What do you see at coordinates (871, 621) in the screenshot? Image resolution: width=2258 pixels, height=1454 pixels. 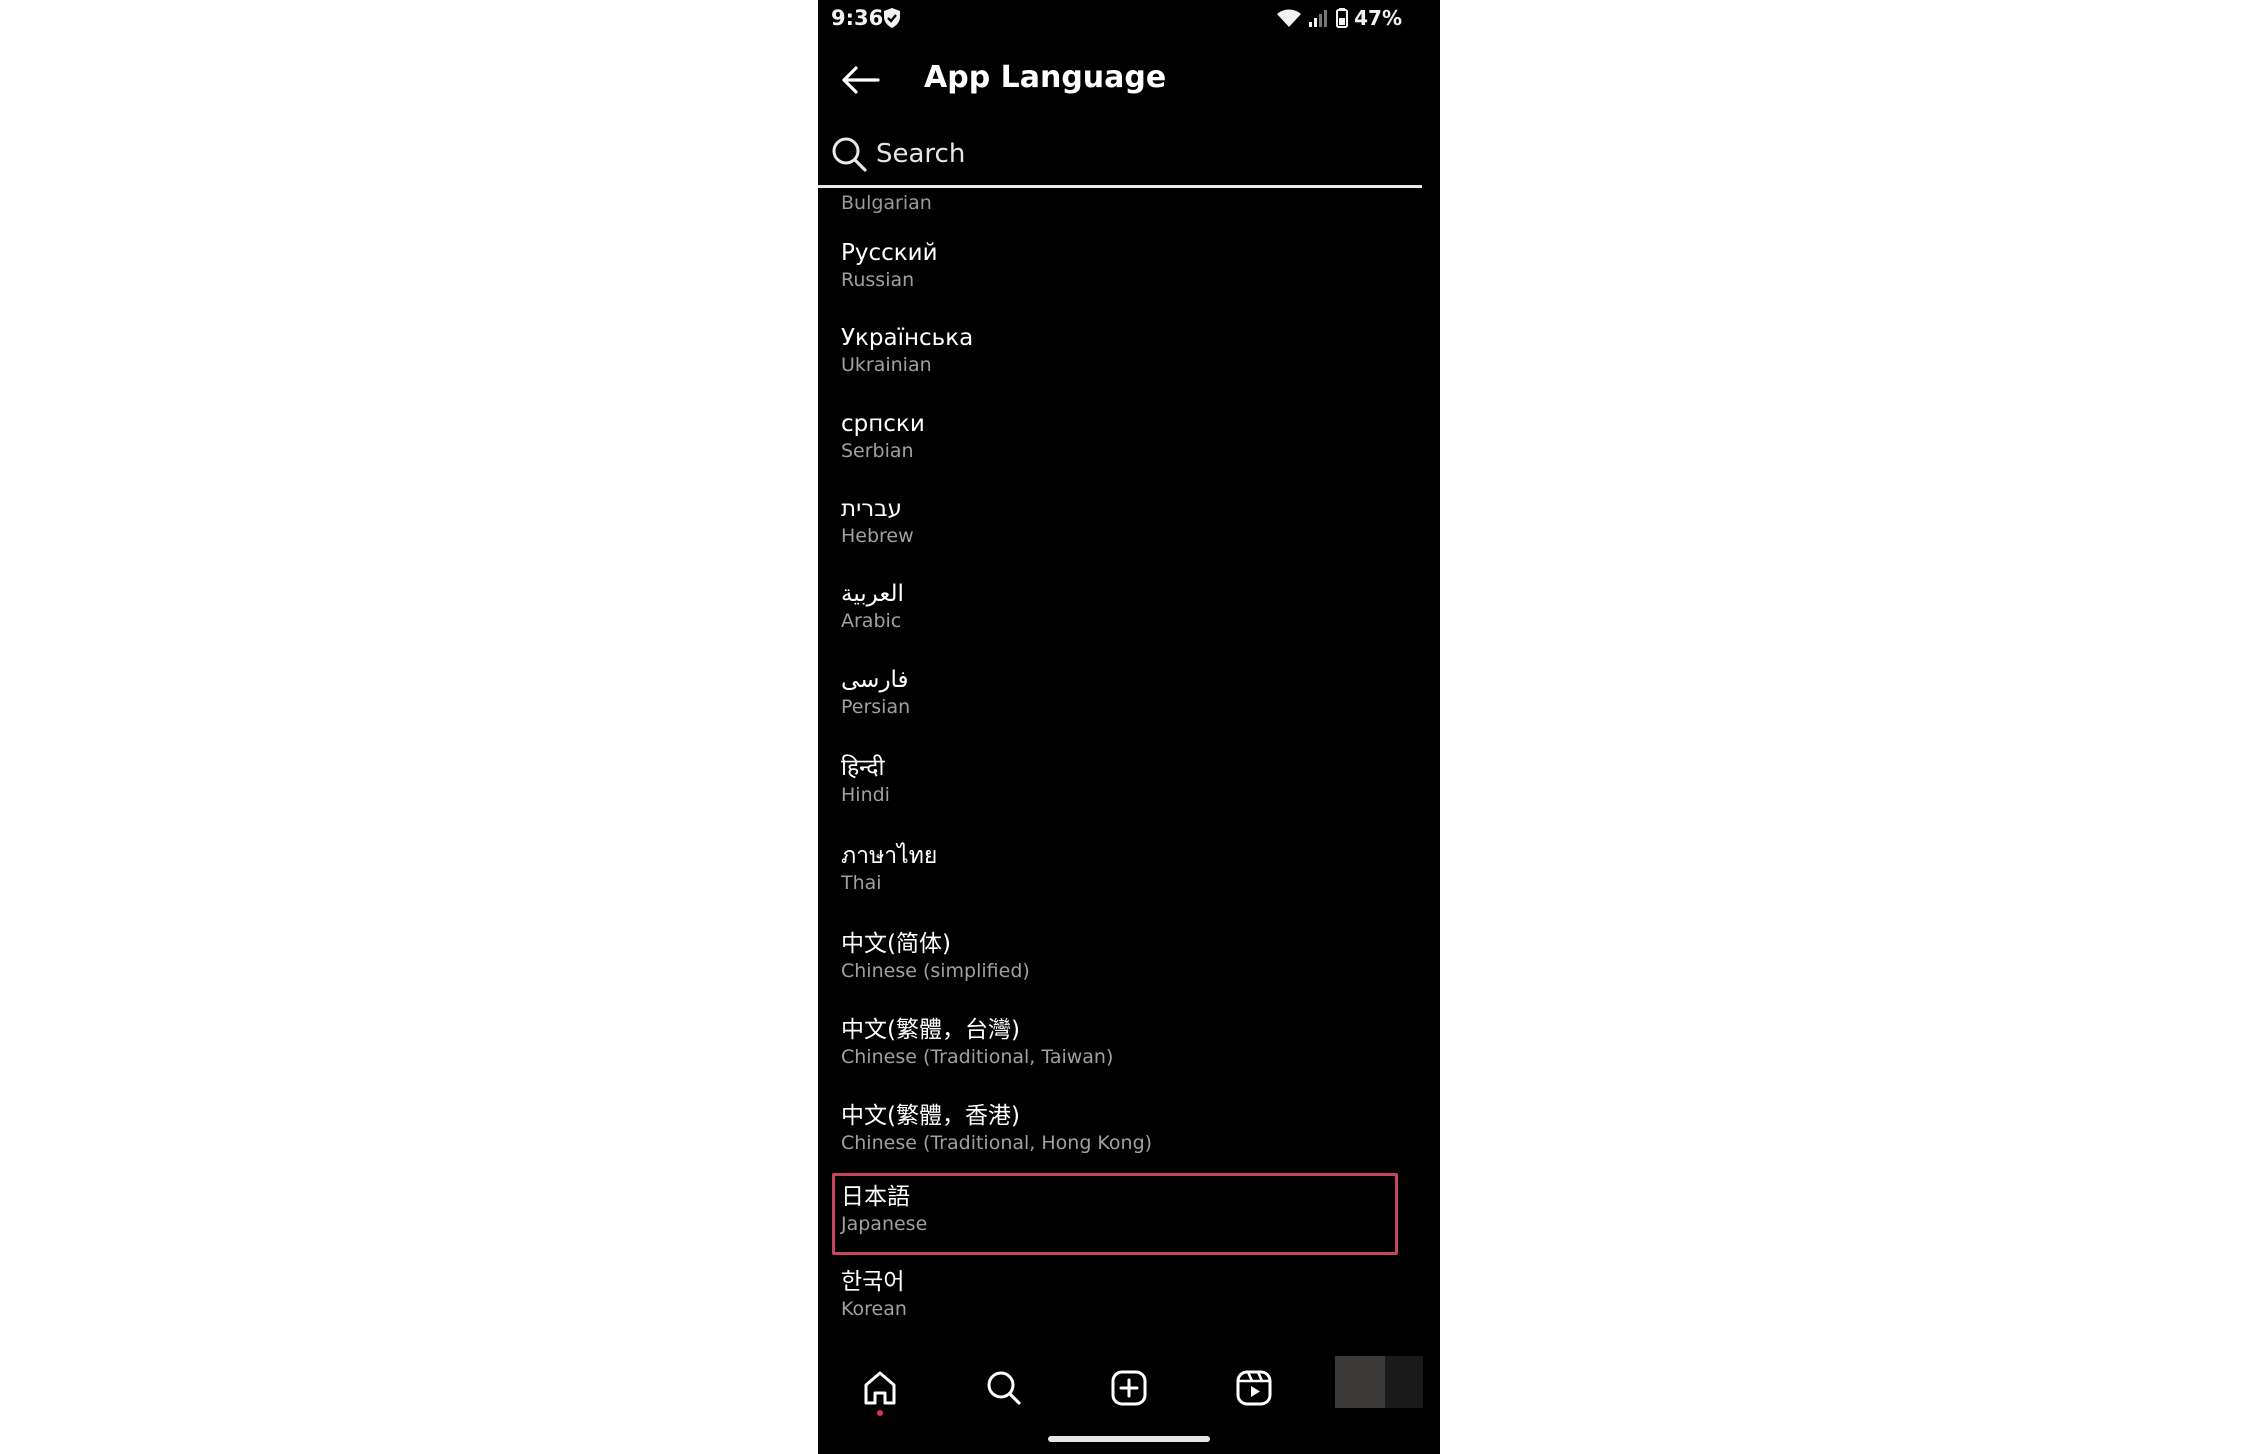 I see `language-english-name: Arabic` at bounding box center [871, 621].